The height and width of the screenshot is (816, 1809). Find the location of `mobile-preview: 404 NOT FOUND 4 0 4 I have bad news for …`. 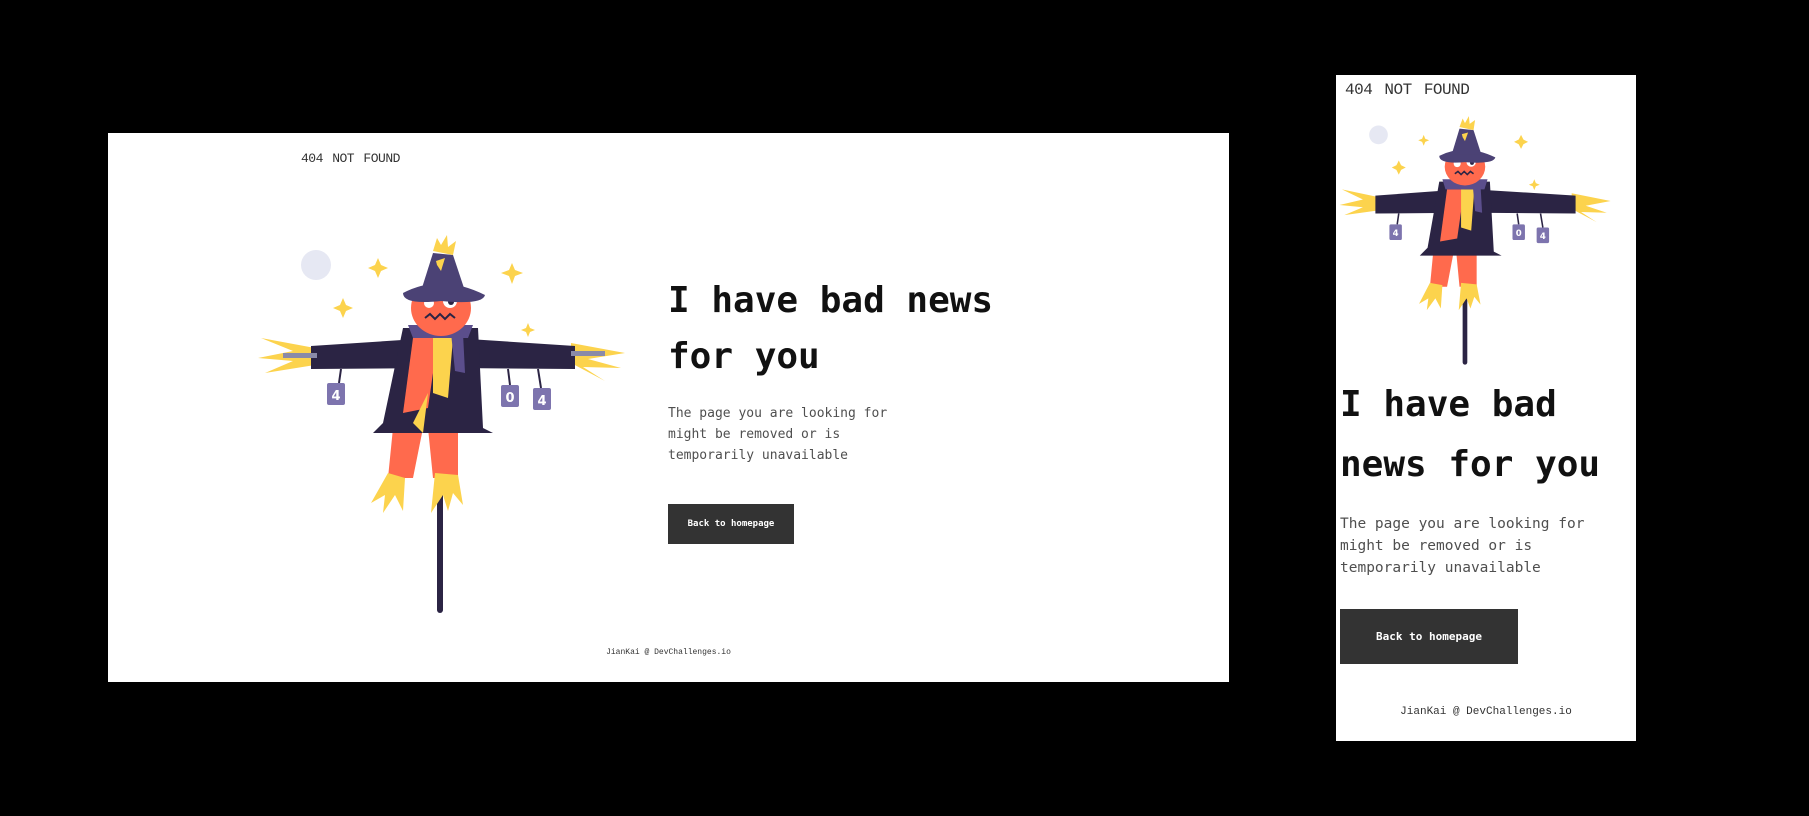

mobile-preview: 404 NOT FOUND 4 0 4 I have bad news for … is located at coordinates (1486, 408).